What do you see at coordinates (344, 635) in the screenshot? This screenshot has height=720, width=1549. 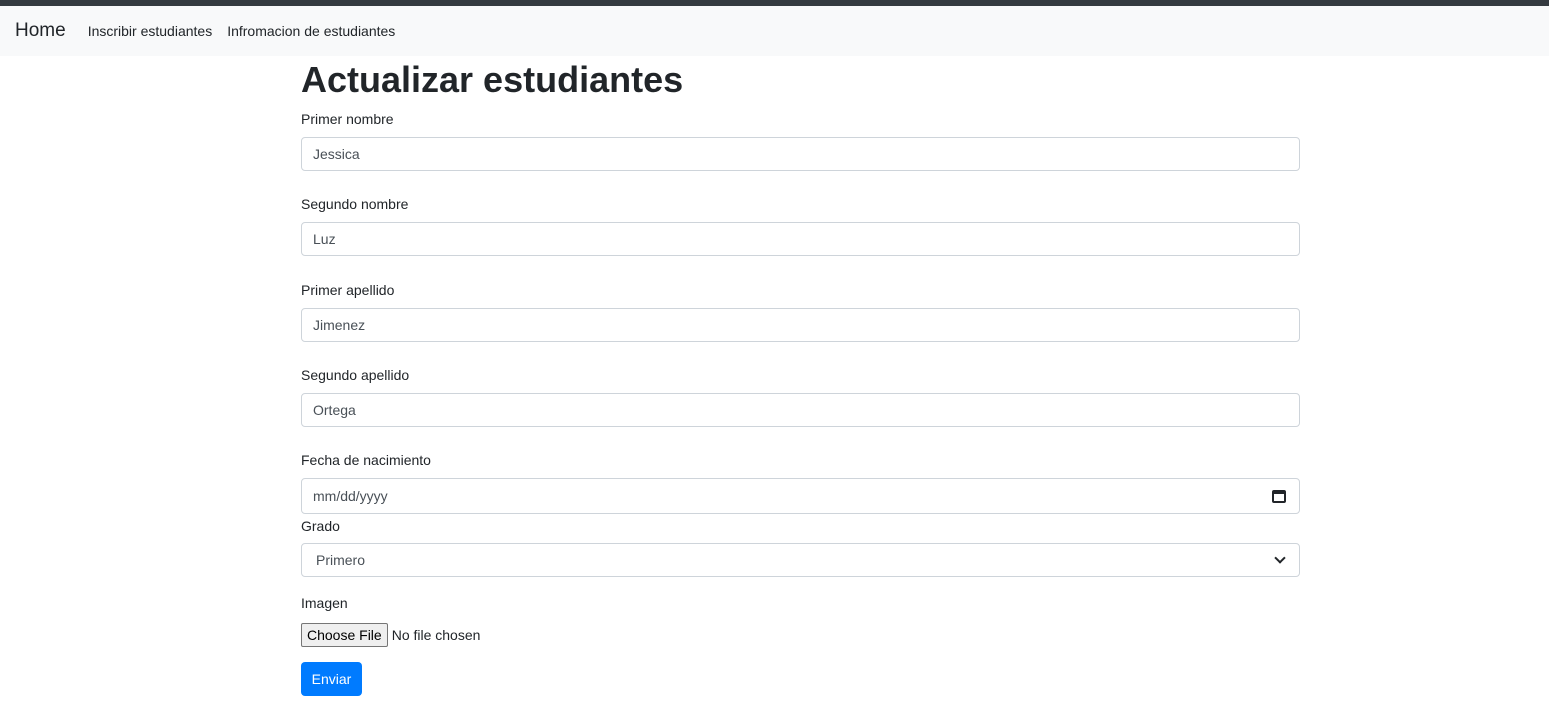 I see `choose-file-button: Choose File` at bounding box center [344, 635].